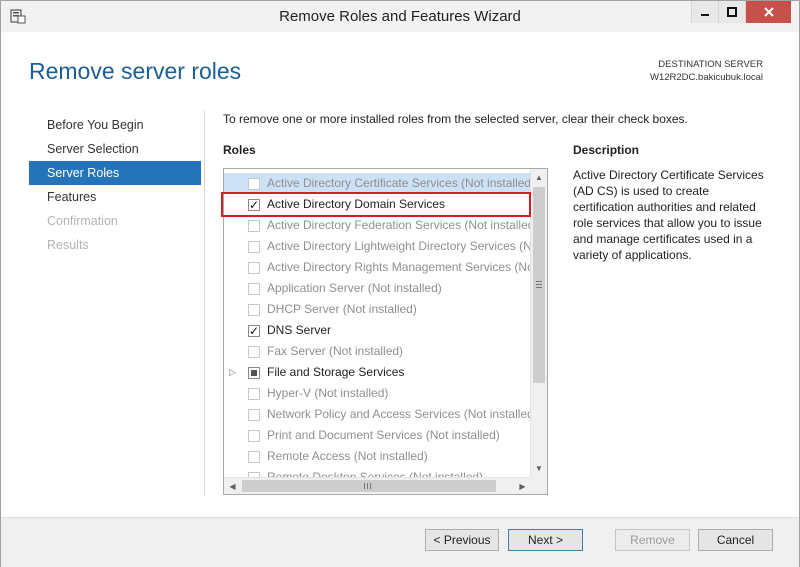 The height and width of the screenshot is (567, 800). I want to click on nav-item-features: Features, so click(115, 197).